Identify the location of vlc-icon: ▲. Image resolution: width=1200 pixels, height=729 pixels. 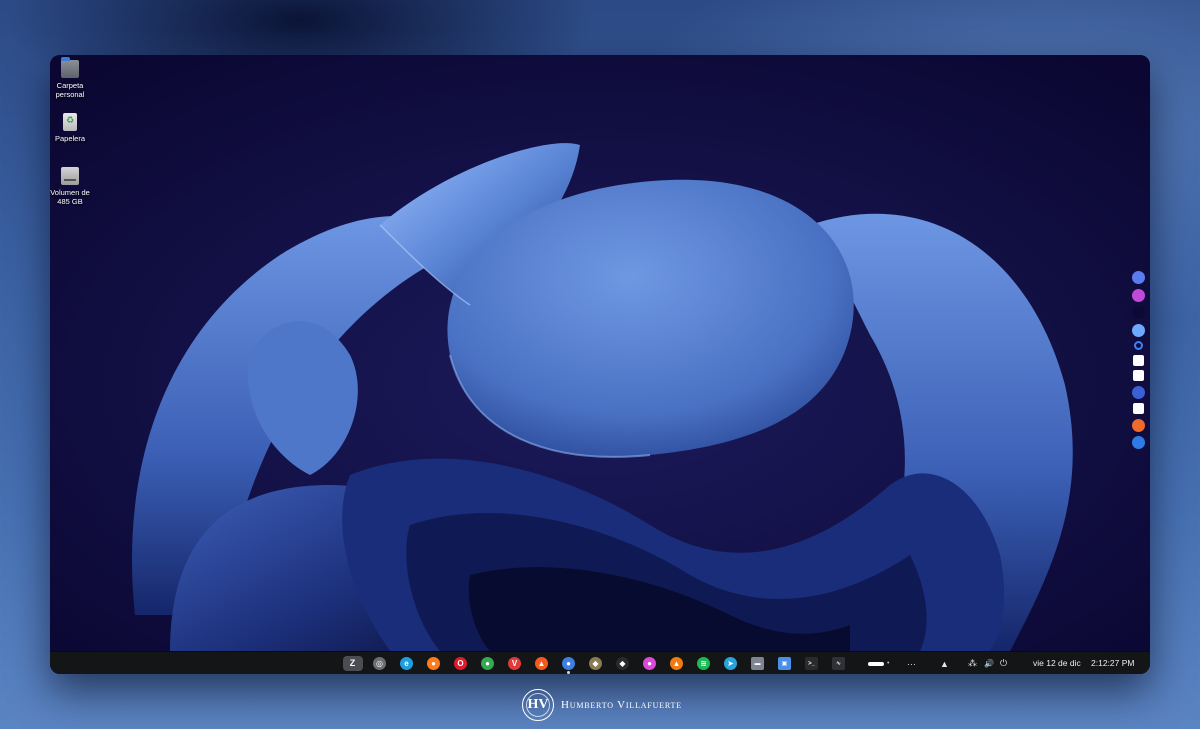
(676, 663).